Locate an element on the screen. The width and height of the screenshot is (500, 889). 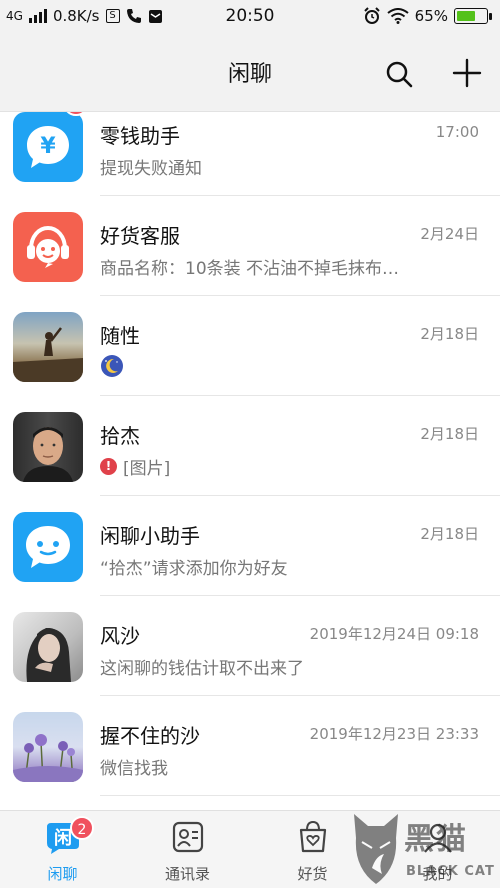
chat-time: 2019年12月24日 09:18 is located at coordinates (394, 634).